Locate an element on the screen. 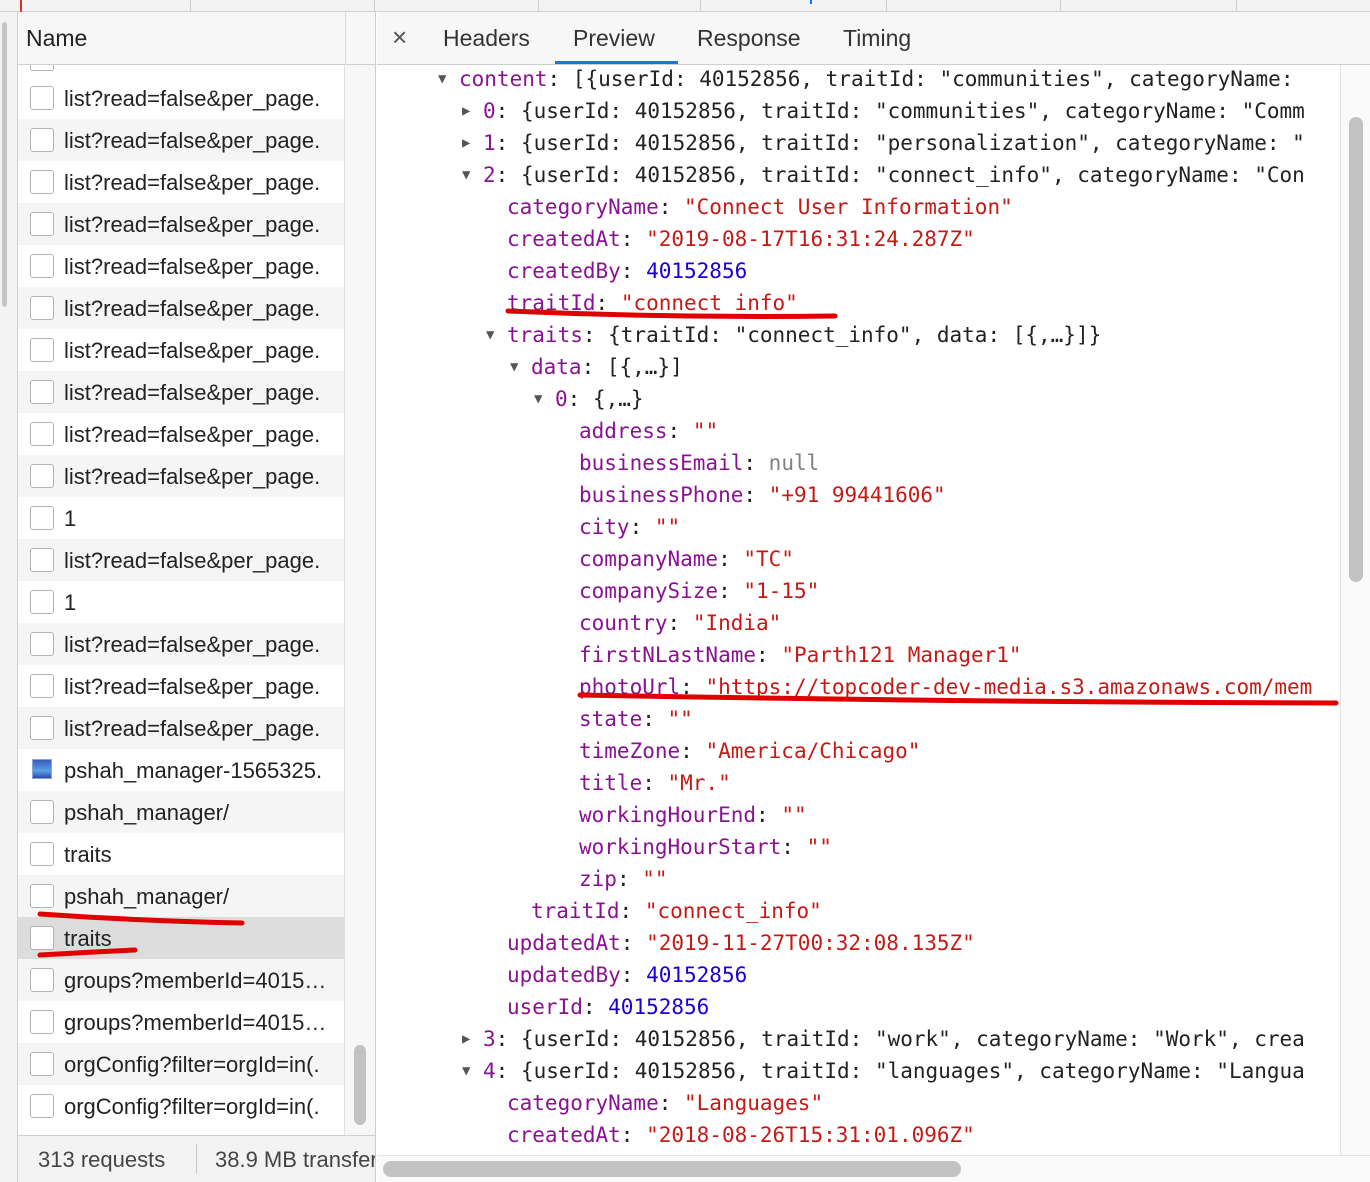 The image size is (1370, 1182). json-line: data: [{,…}] is located at coordinates (607, 367).